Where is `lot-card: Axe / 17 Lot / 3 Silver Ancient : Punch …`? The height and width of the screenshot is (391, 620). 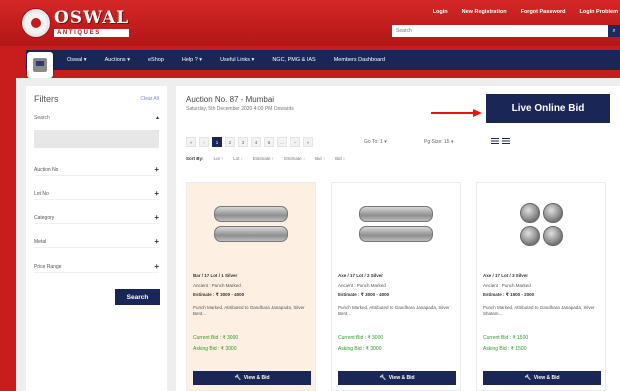 lot-card: Axe / 17 Lot / 3 Silver Ancient : Punch … is located at coordinates (541, 286).